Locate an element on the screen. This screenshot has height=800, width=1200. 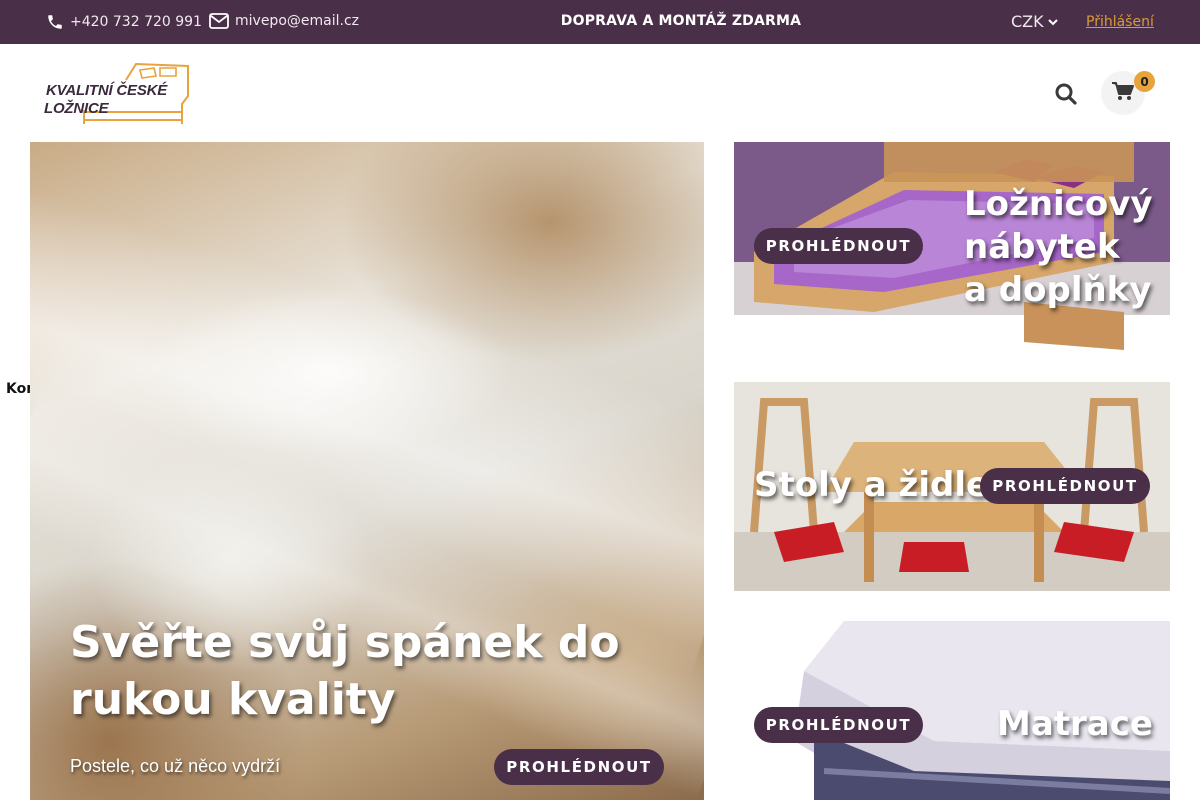
category-card-tables: Stoly a židle PROHLÉDNOUT is located at coordinates (952, 486).